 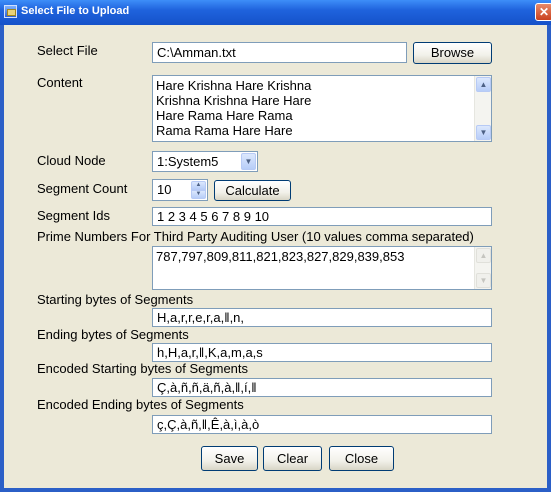 I want to click on segment-ids-field: 1 2 3 4 5 6 7 8 9 10, so click(x=322, y=216).